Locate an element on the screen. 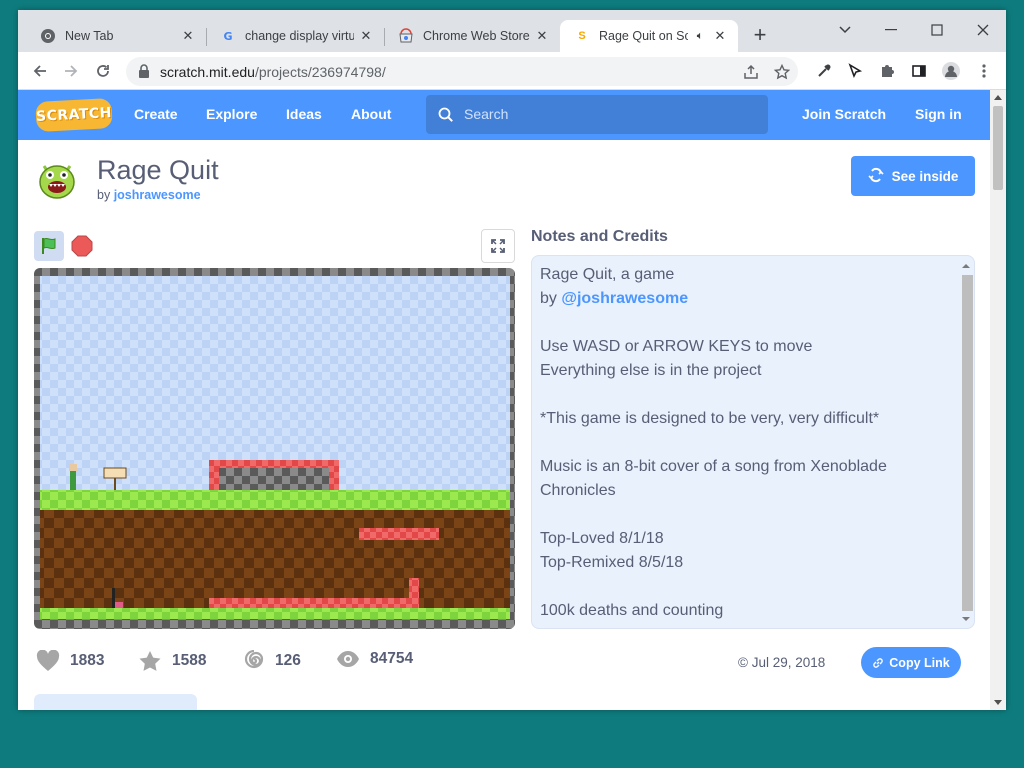  url-text: scratch.mit.edu/projects/236974798/ is located at coordinates (273, 72).